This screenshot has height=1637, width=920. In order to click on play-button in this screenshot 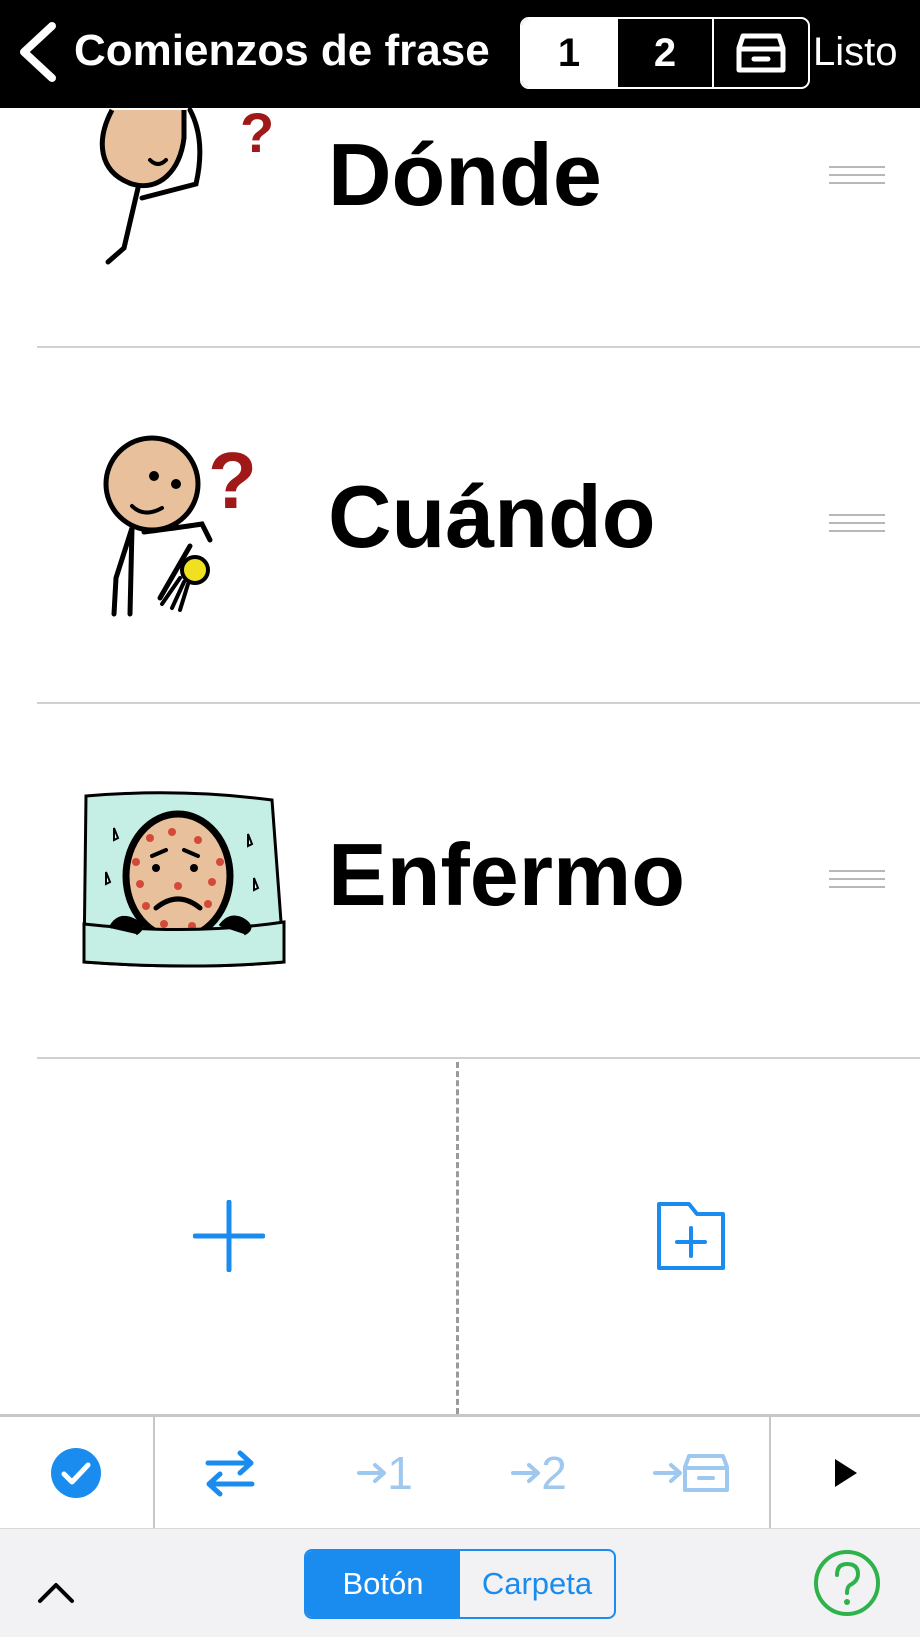, I will do `click(845, 1472)`.